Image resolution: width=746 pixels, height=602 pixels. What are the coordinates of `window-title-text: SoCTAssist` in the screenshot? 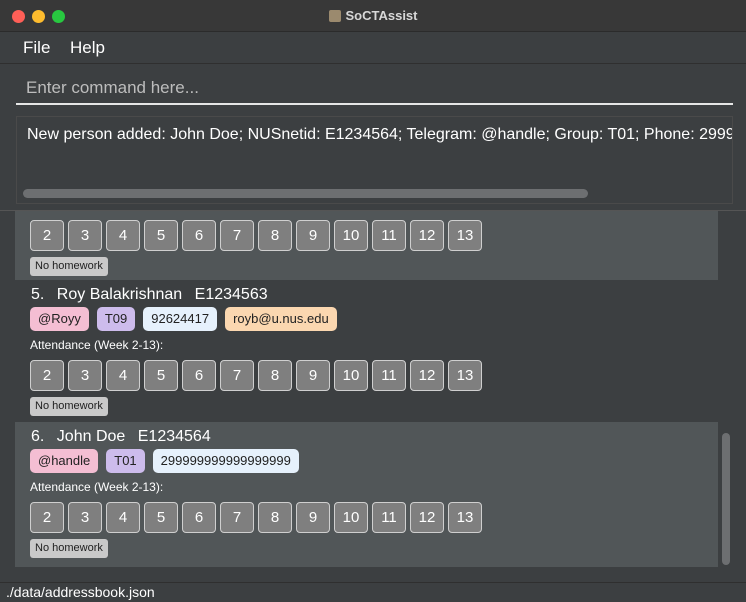 It's located at (381, 15).